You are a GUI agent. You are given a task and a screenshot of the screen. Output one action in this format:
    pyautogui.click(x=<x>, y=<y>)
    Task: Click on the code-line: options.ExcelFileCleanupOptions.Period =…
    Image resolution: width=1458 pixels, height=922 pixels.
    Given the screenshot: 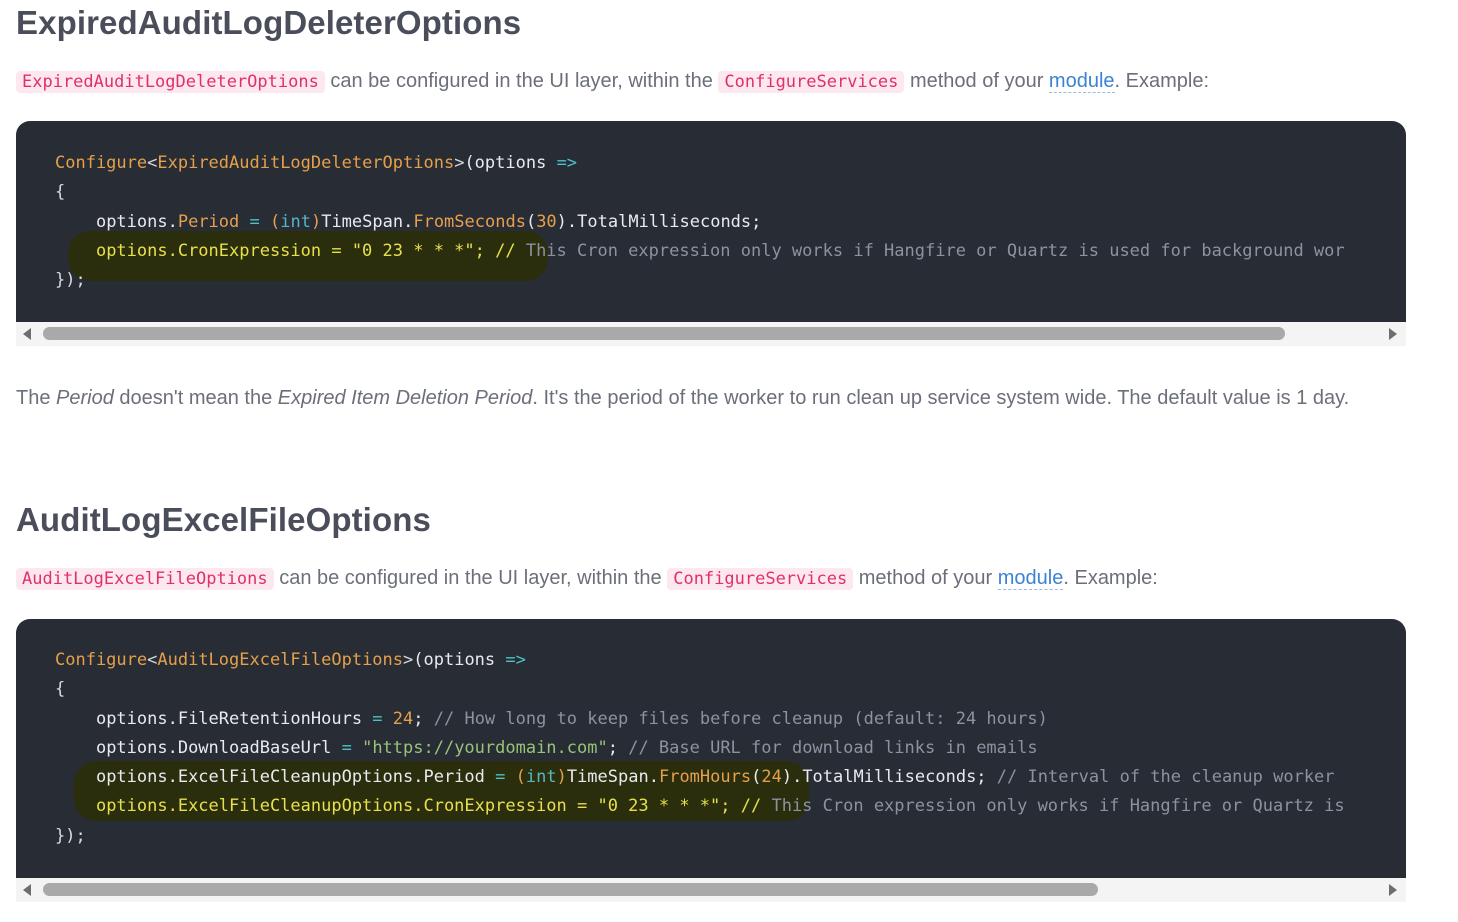 What is the action you would take?
    pyautogui.click(x=715, y=777)
    